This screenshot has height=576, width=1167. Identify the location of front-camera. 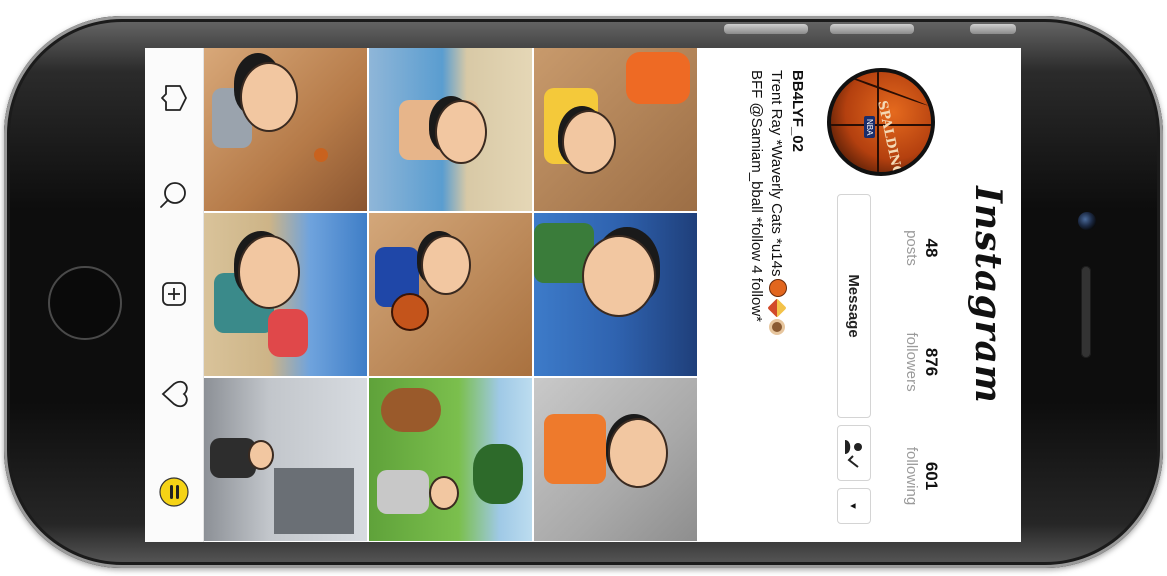
(1087, 221).